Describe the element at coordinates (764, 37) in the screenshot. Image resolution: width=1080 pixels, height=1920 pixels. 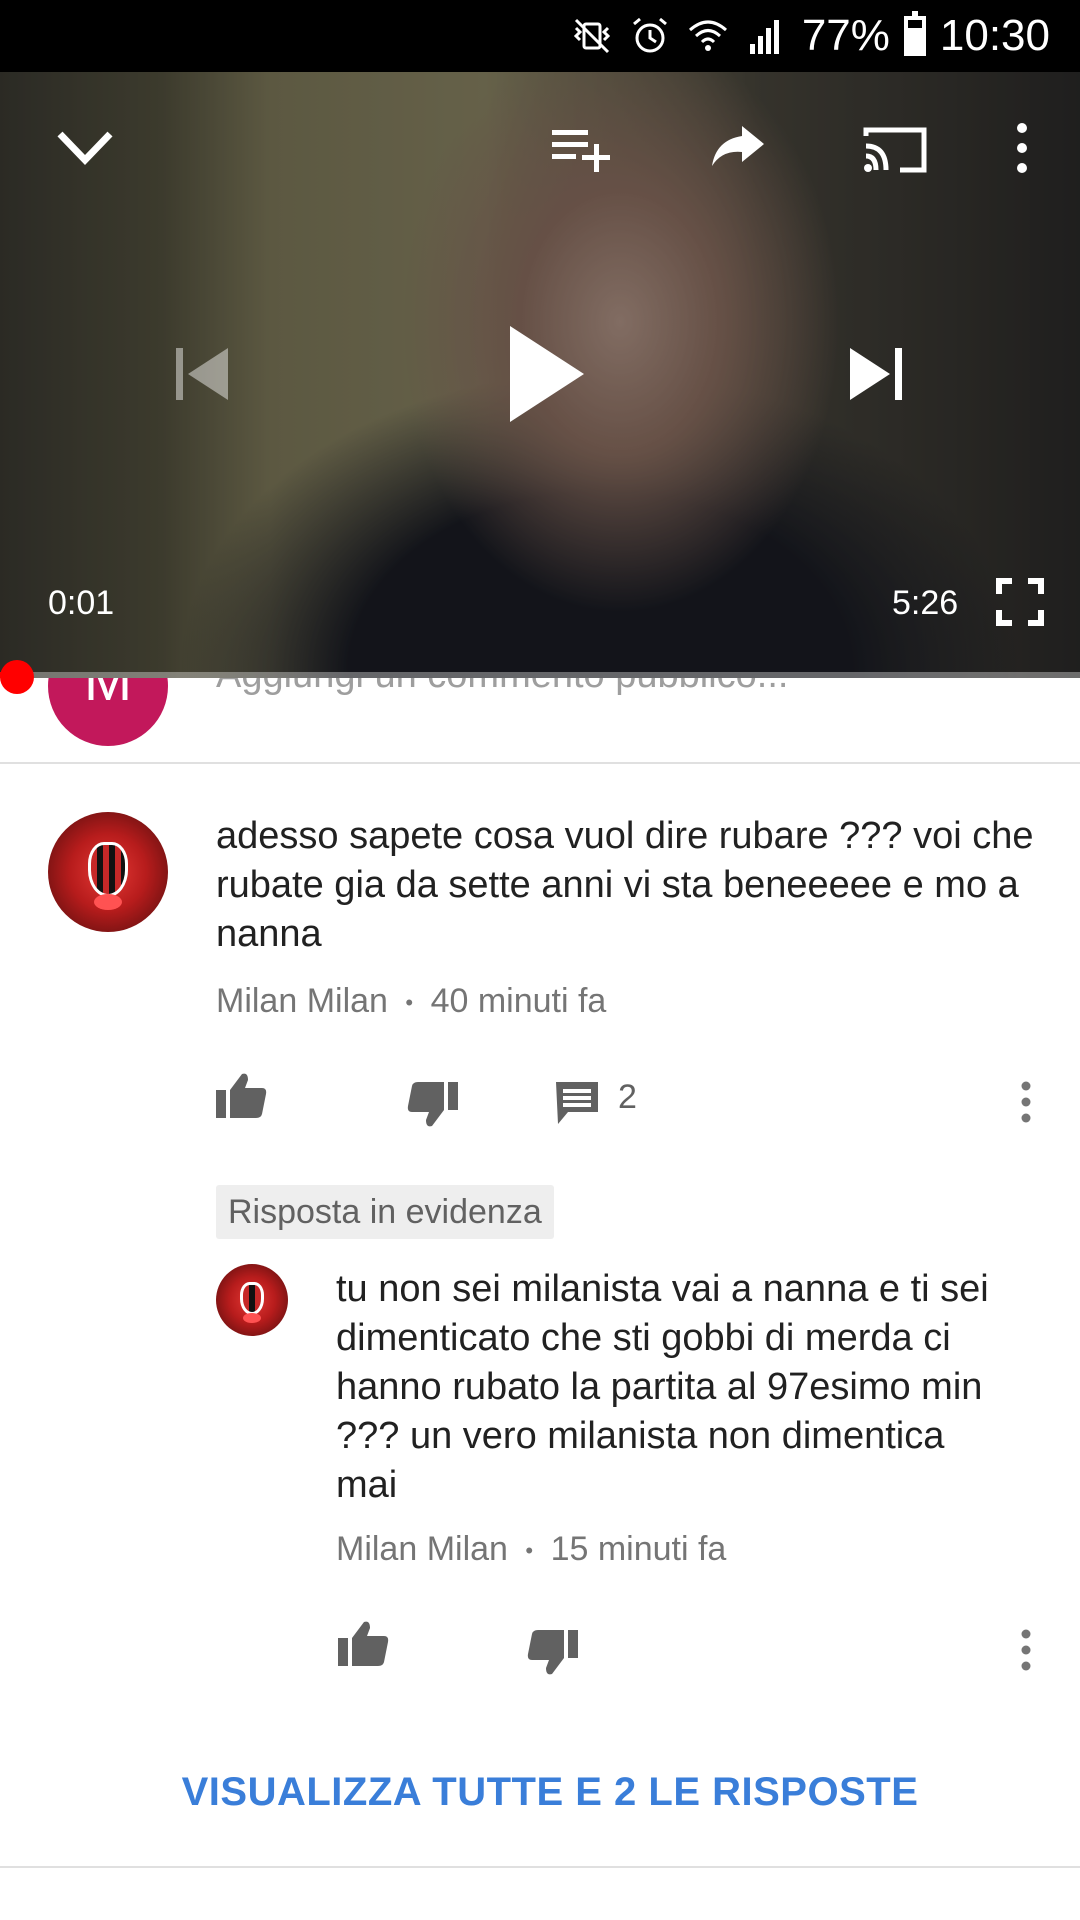
I see `signal-icon` at that location.